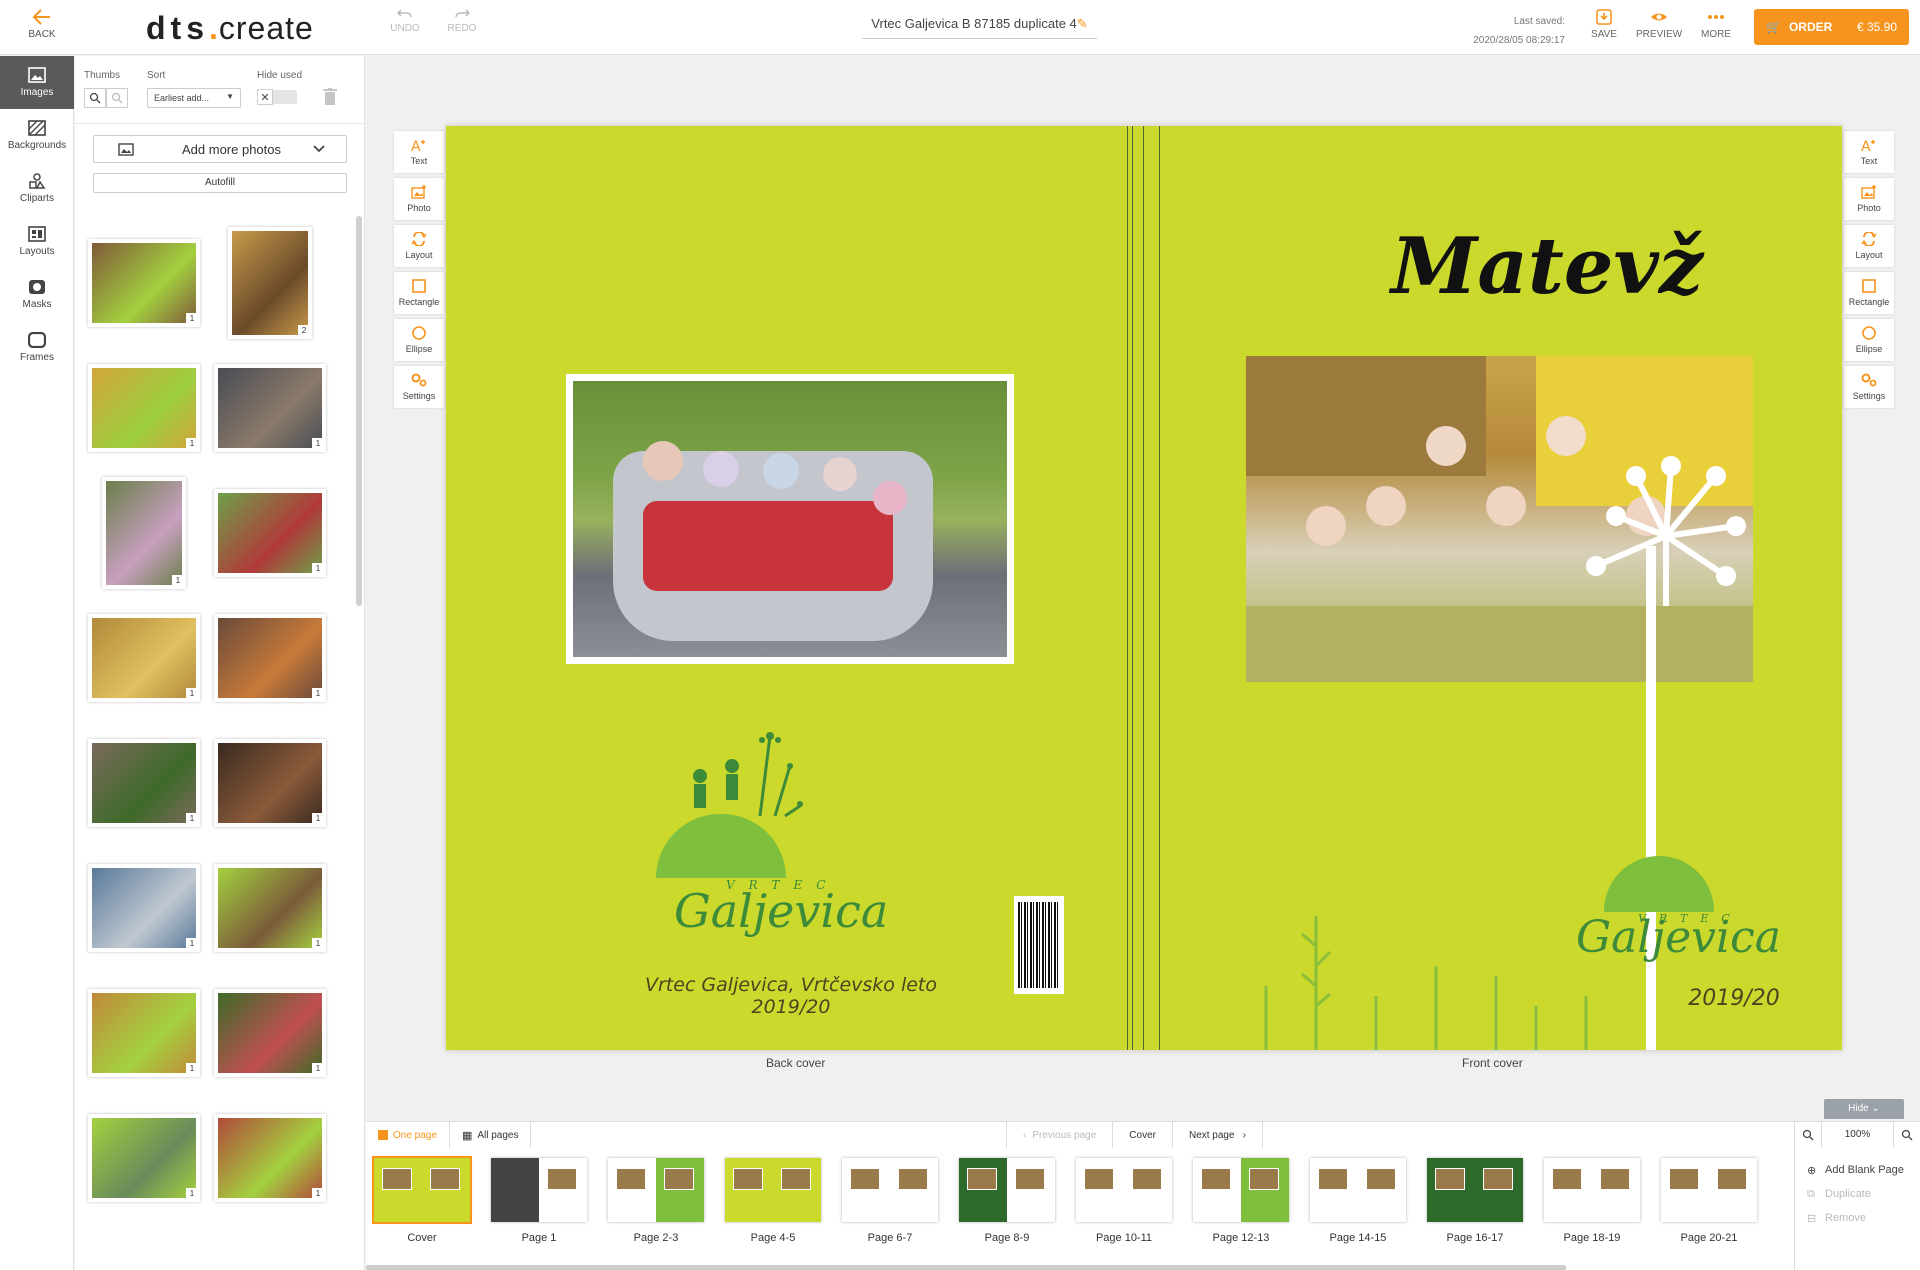  What do you see at coordinates (1716, 24) in the screenshot?
I see `more-button: MORE` at bounding box center [1716, 24].